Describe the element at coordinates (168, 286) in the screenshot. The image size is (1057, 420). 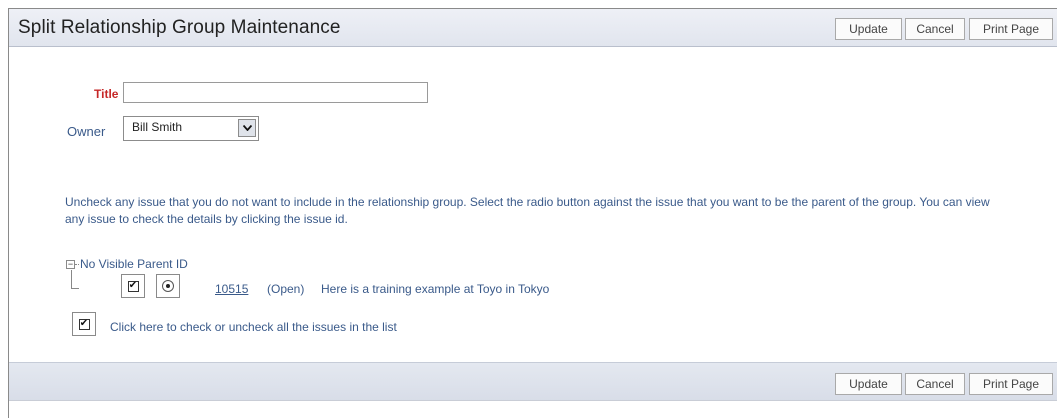
I see `parent-radio-button` at that location.